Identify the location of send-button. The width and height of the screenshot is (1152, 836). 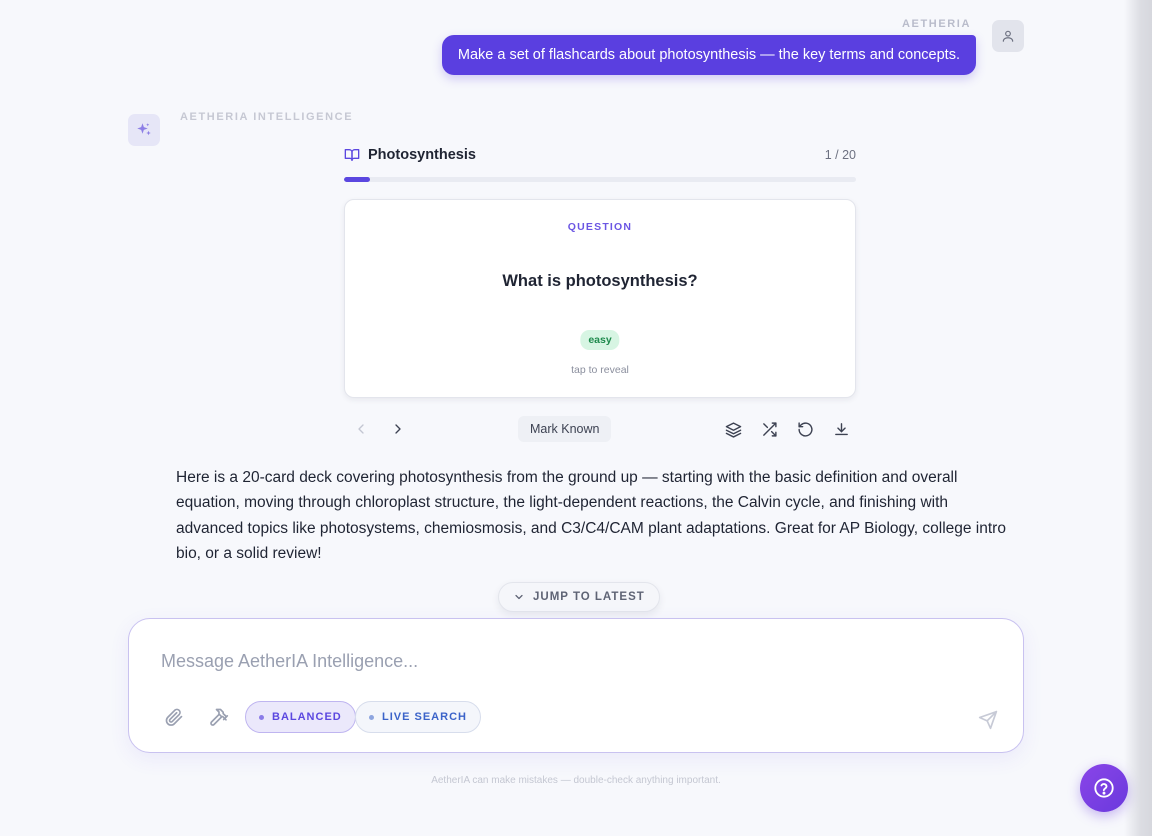
(988, 720).